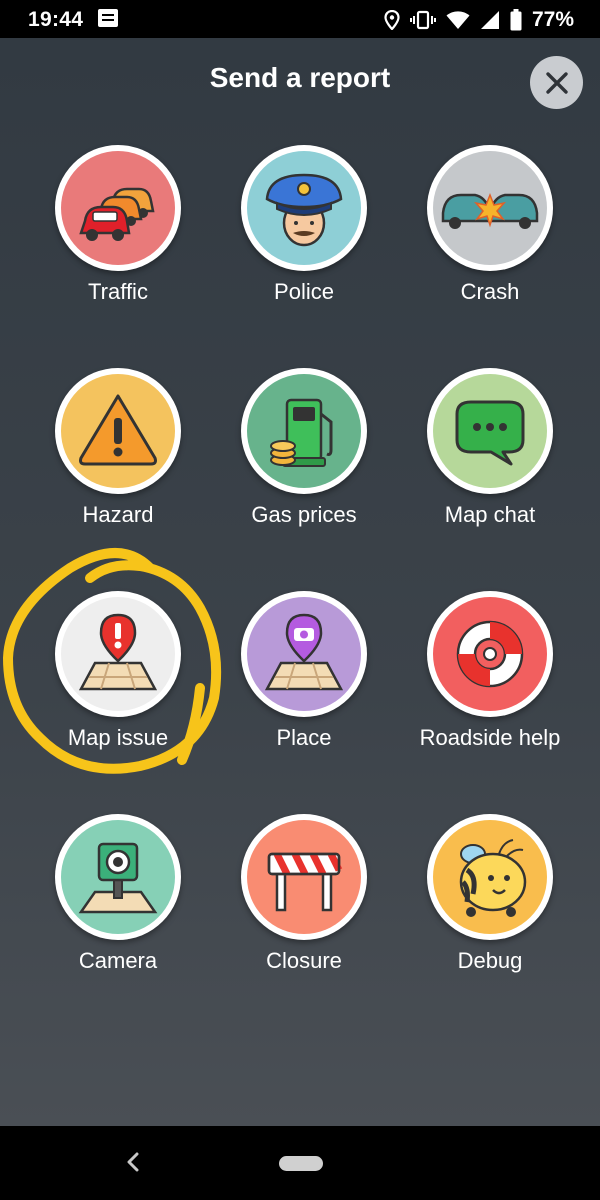  I want to click on map-chat-button, so click(490, 431).